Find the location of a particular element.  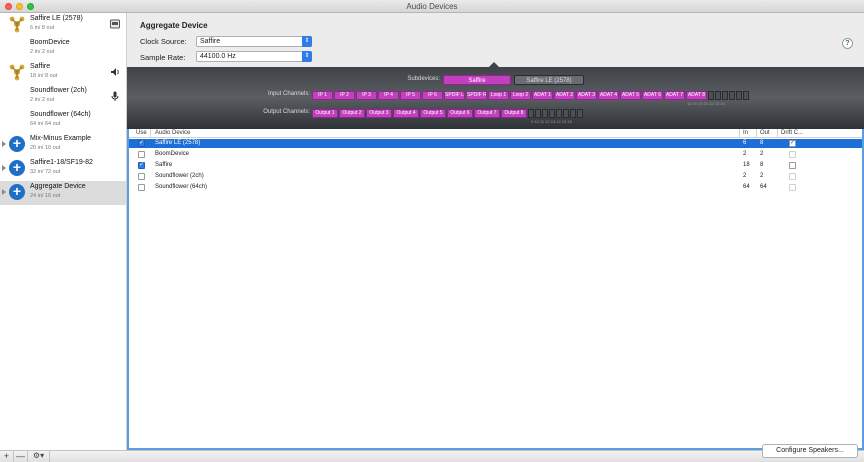

sidebar-device-item: + Mix-Minus Example 20 in/ 10 out is located at coordinates (63, 145).